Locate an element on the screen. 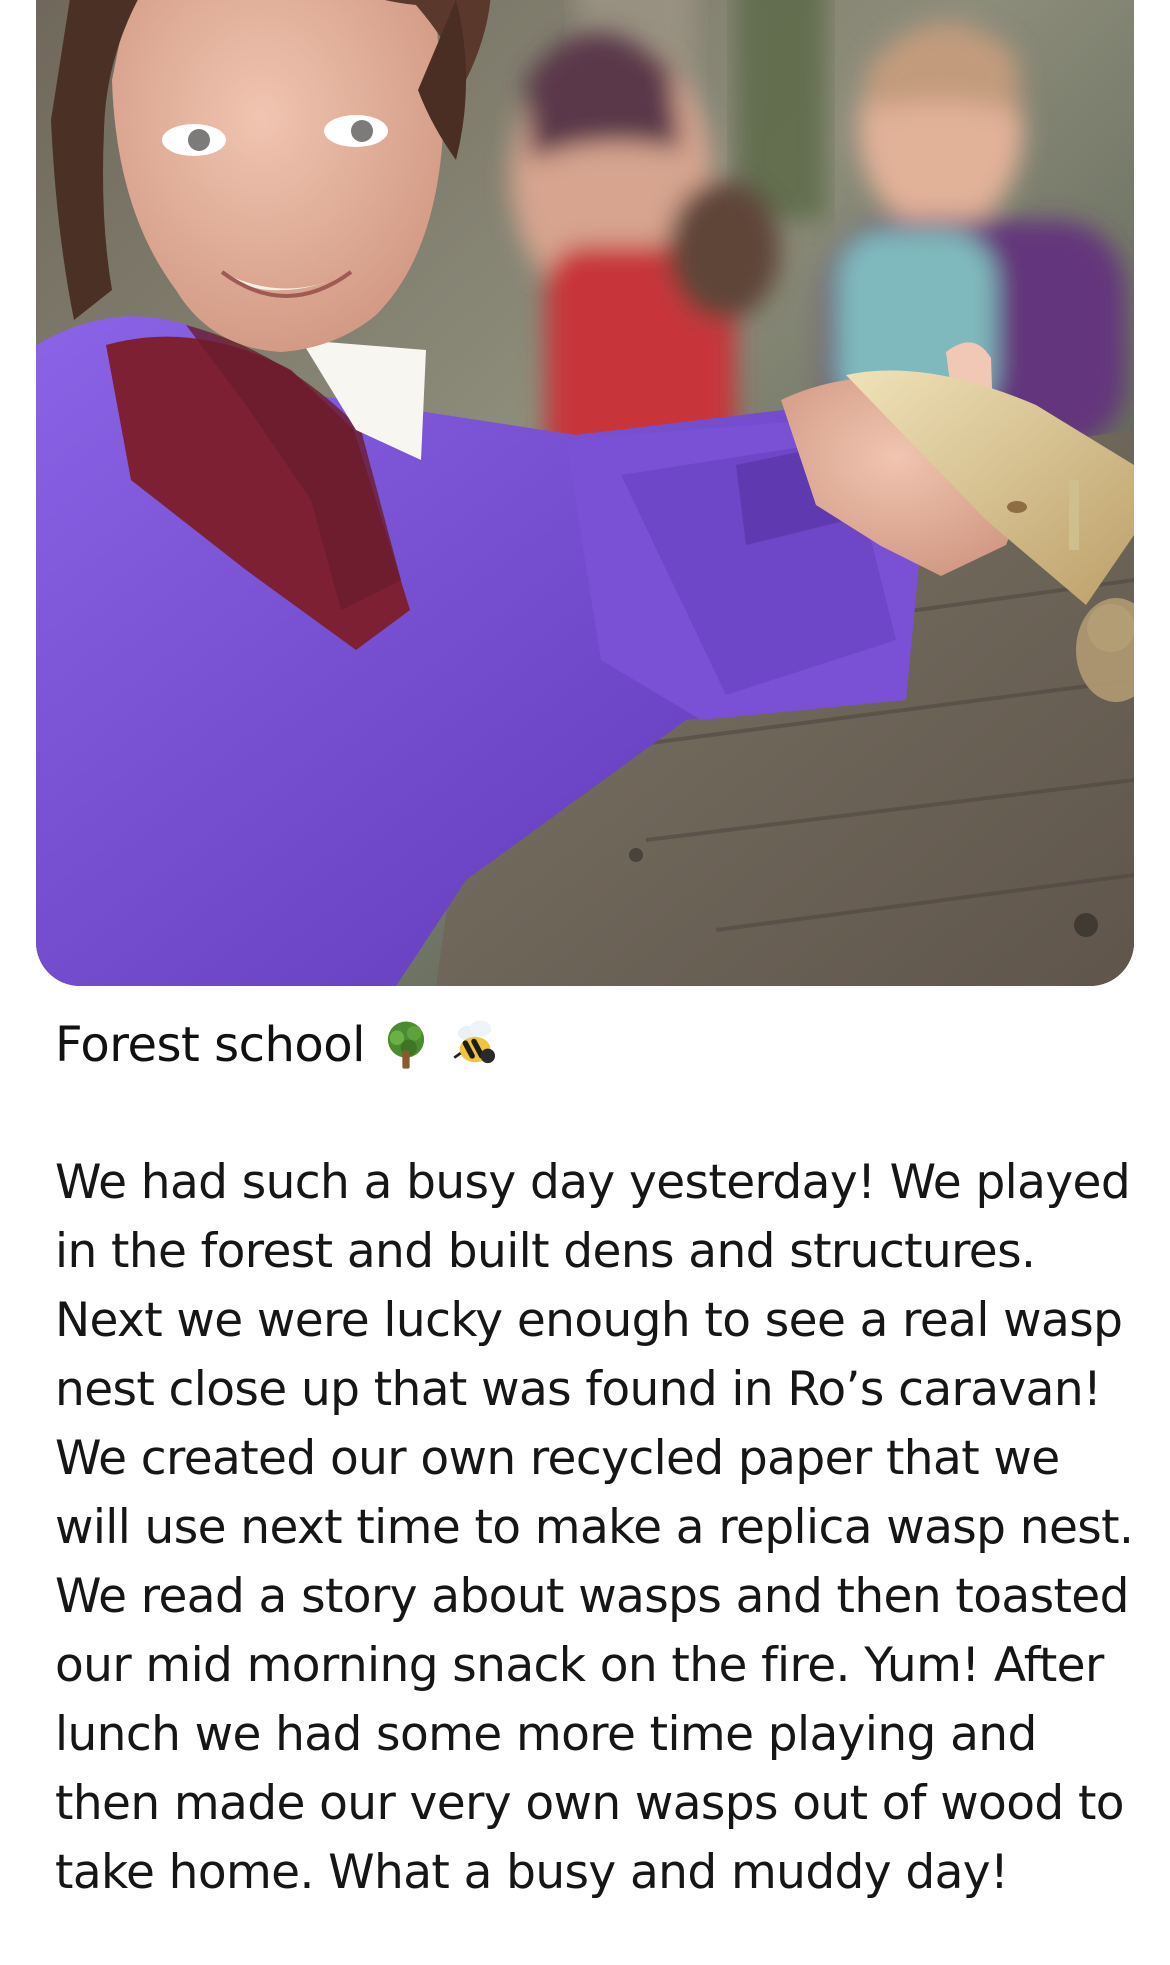  post-title: Forest school is located at coordinates (280, 1045).